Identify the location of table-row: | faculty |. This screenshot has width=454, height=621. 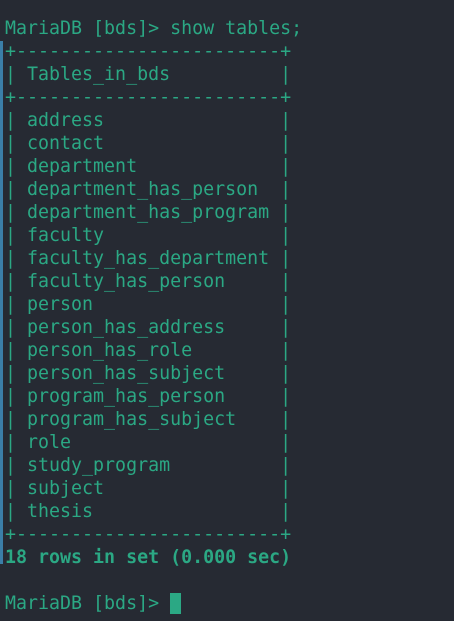
(148, 235).